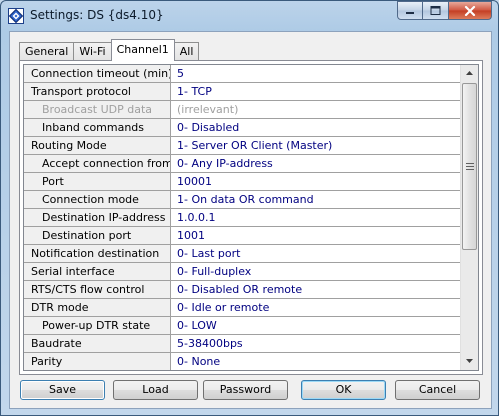 Image resolution: width=499 pixels, height=416 pixels. I want to click on setting-name: Transport protocol, so click(97, 92).